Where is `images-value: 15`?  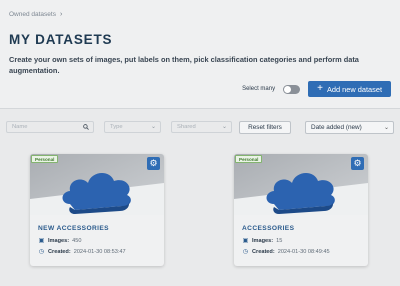
images-value: 15 is located at coordinates (279, 240).